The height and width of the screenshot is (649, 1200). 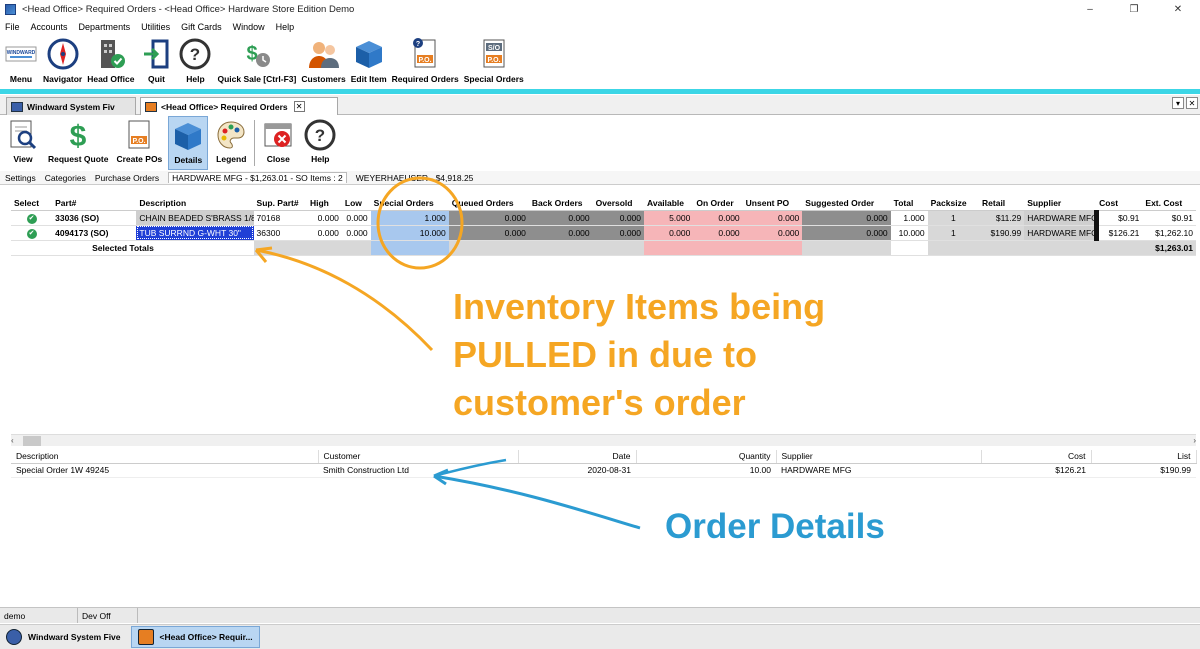 What do you see at coordinates (706, 457) in the screenshot?
I see `detail-col-quantity: Quantity` at bounding box center [706, 457].